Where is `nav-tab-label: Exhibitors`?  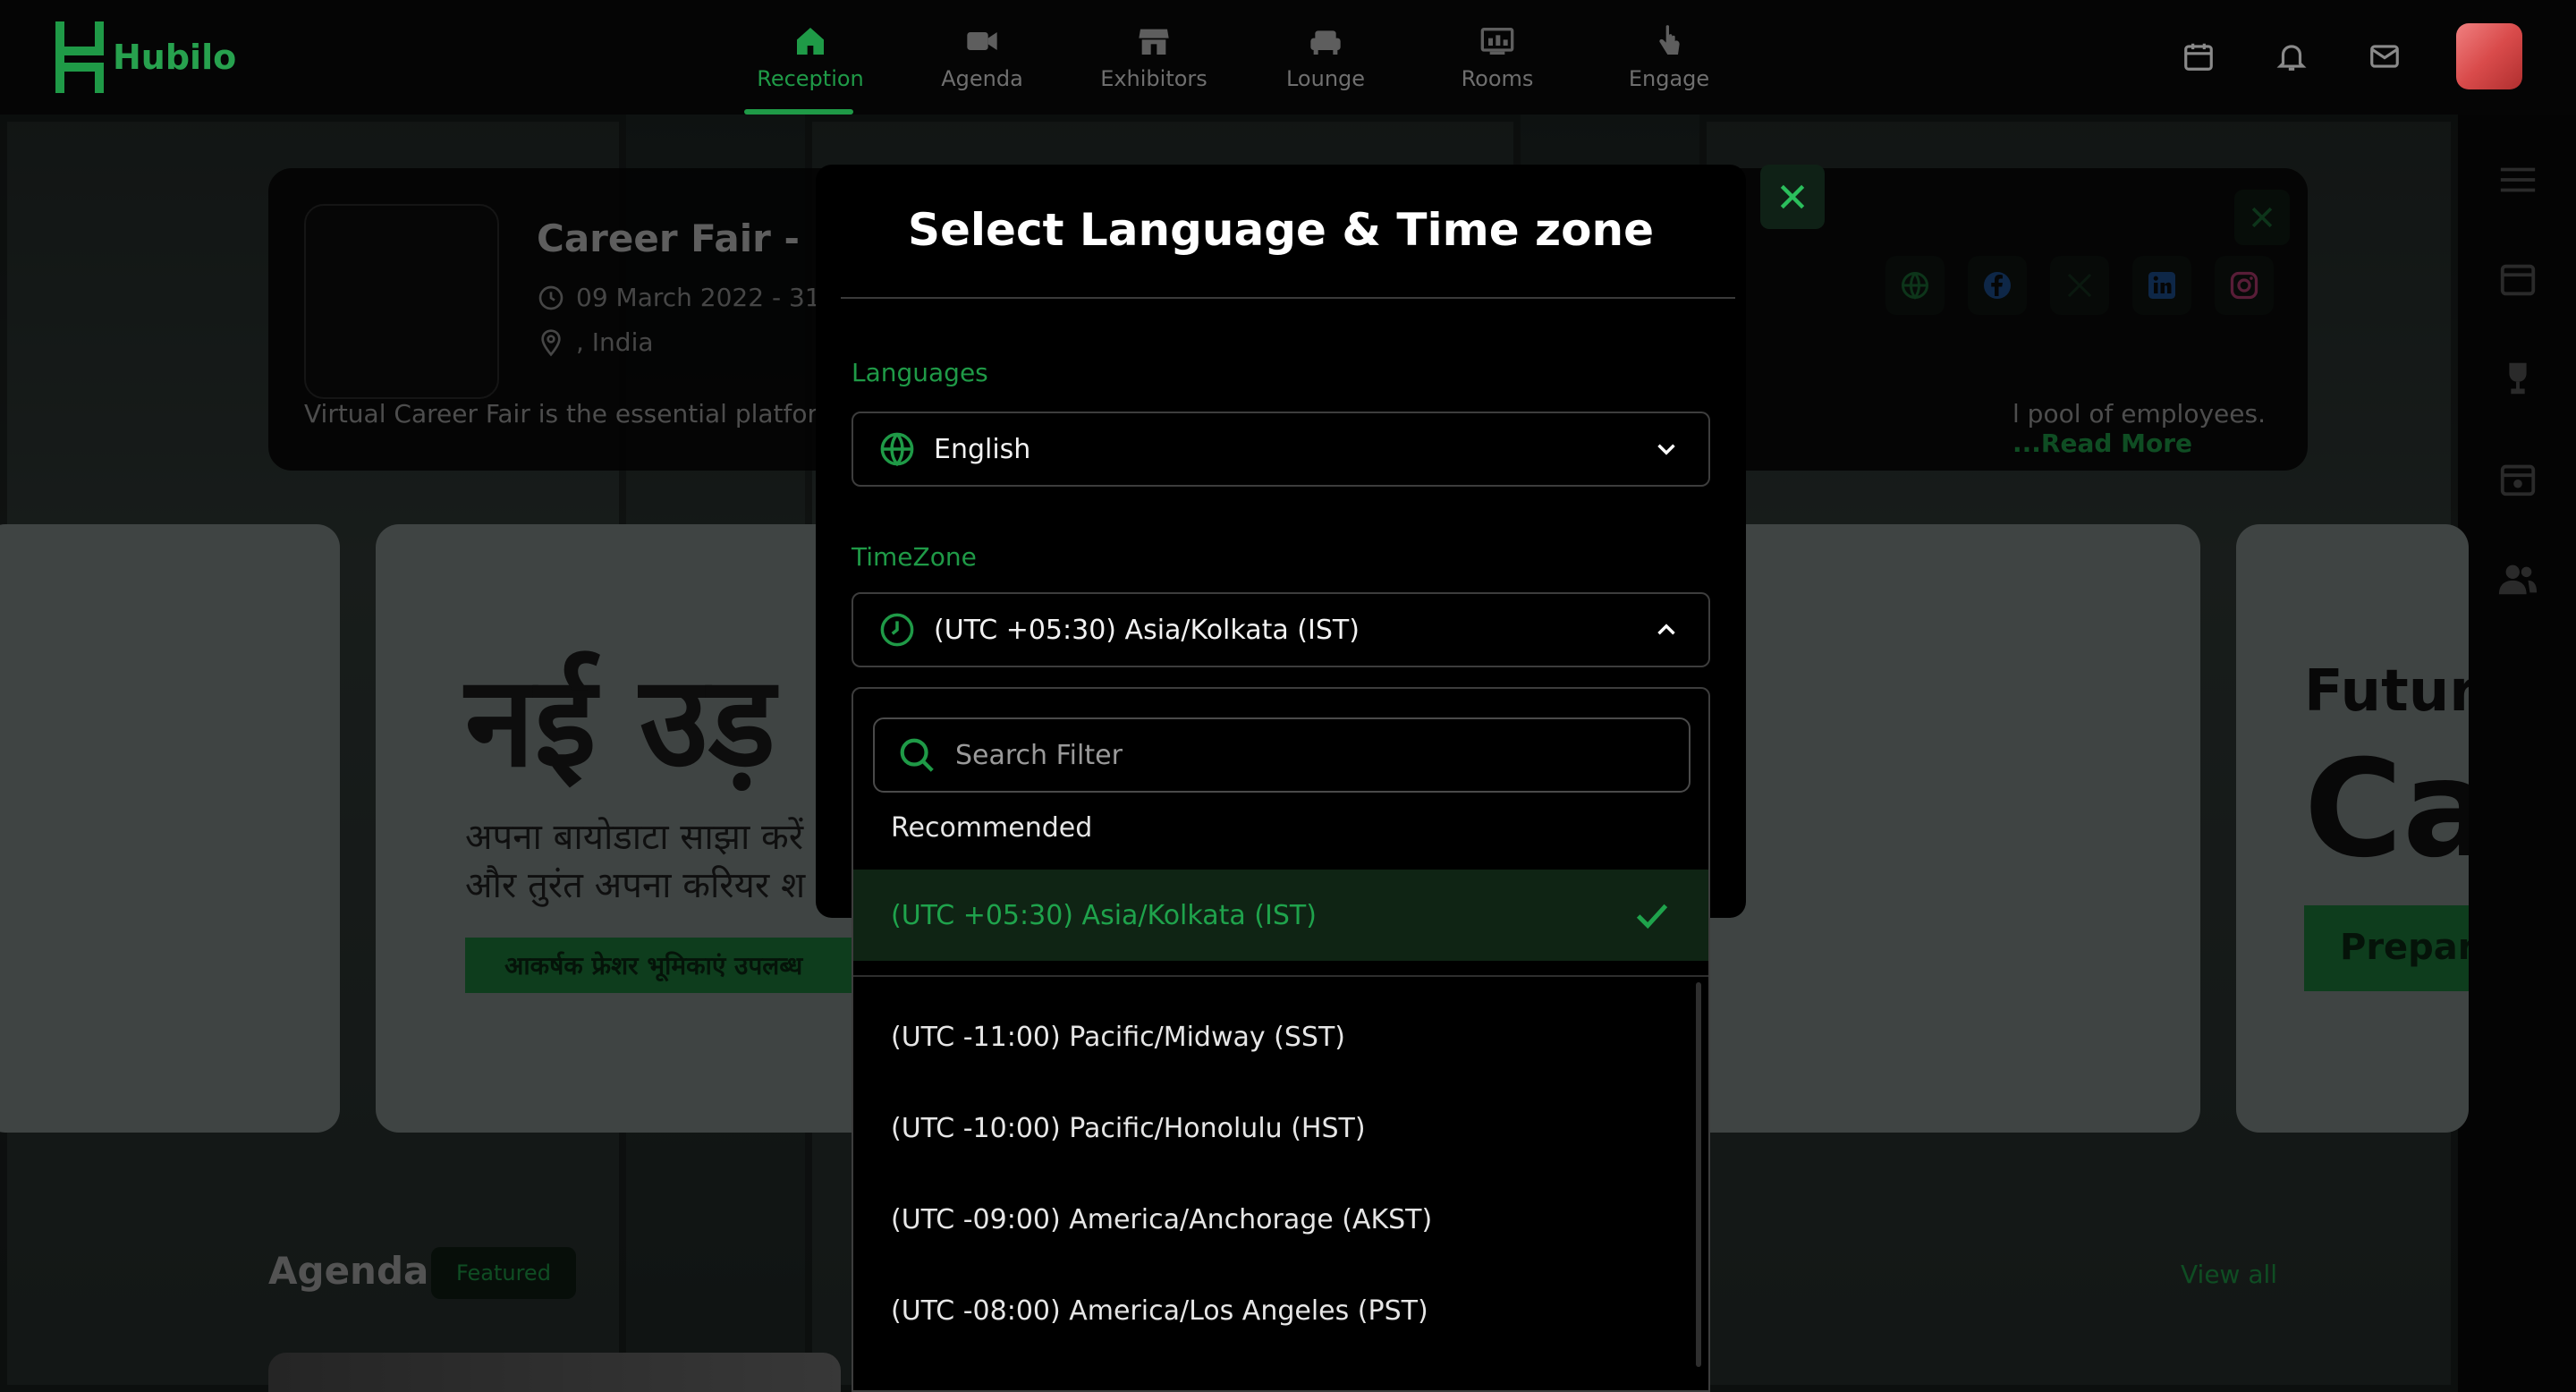
nav-tab-label: Exhibitors is located at coordinates (1154, 78).